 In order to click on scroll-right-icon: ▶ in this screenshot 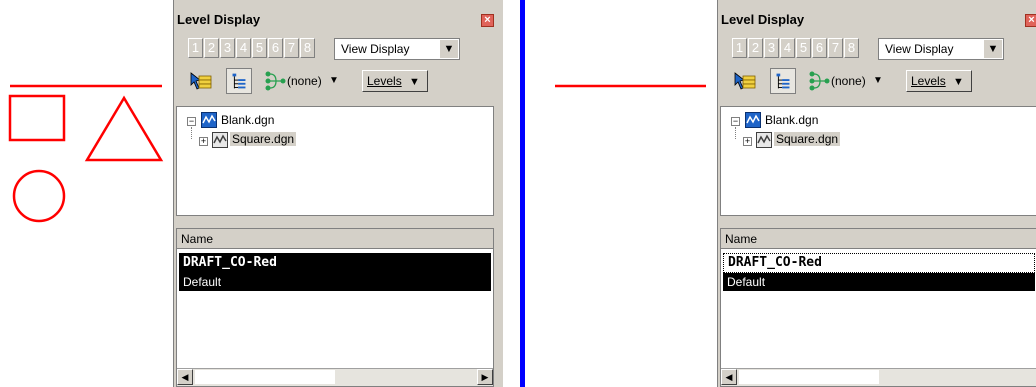, I will do `click(485, 377)`.